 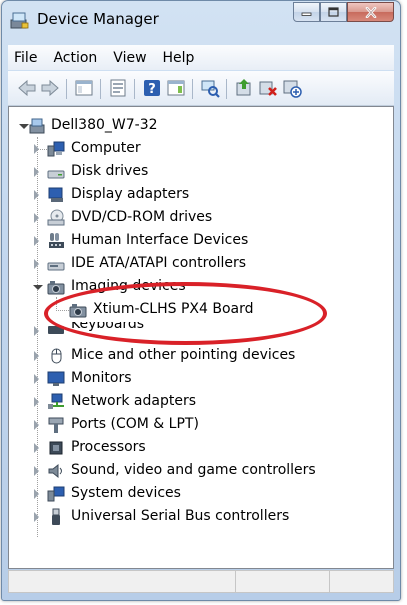 I want to click on imaging-device-icon, so click(x=56, y=288).